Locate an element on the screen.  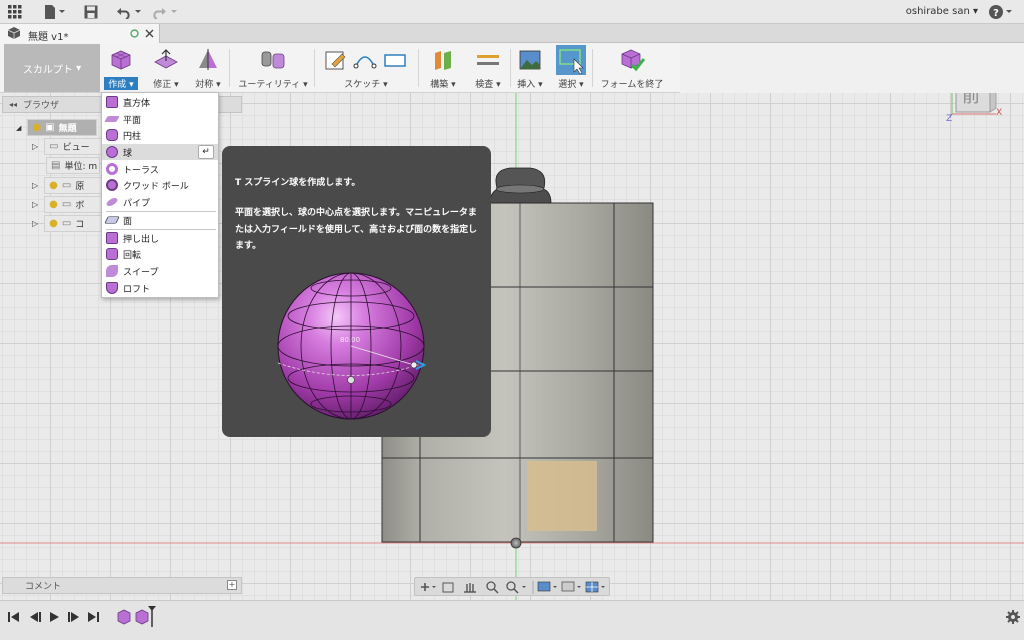
grid-settings-icon is located at coordinates (571, 586).